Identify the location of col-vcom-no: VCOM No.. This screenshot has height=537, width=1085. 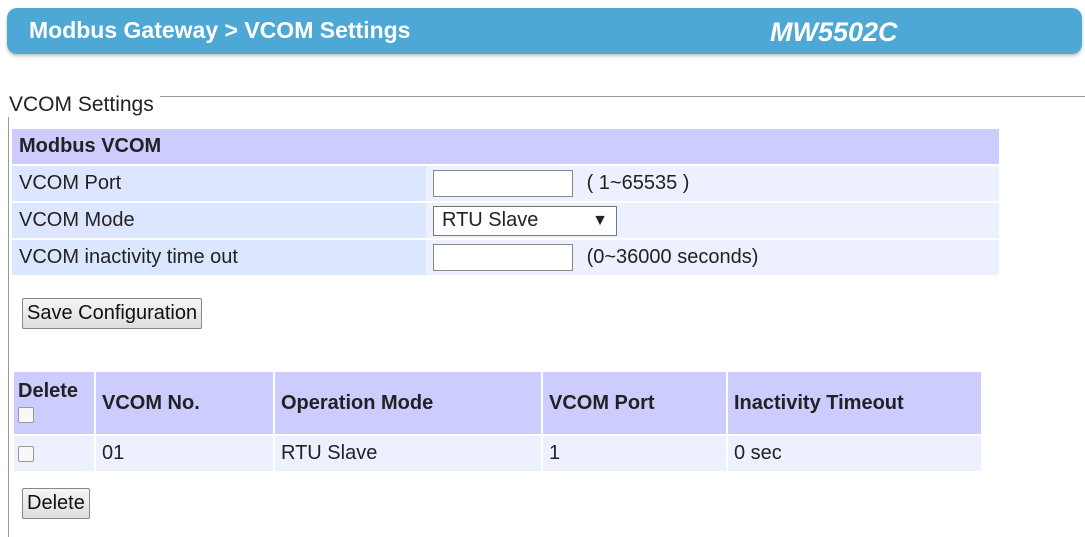
(184, 403).